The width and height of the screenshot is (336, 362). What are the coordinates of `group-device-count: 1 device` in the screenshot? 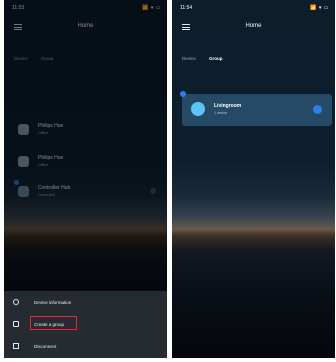 It's located at (221, 113).